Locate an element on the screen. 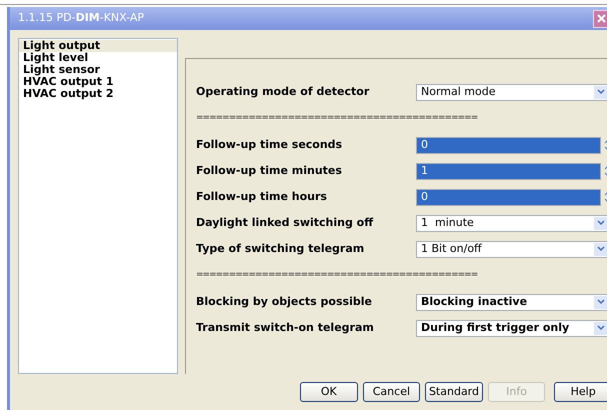 This screenshot has height=410, width=607. parameter-label: Follow-up time minutes is located at coordinates (269, 171).